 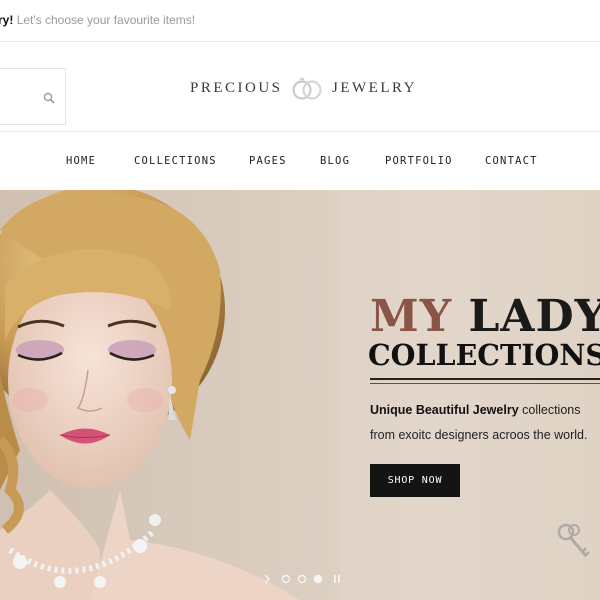 What do you see at coordinates (267, 579) in the screenshot?
I see `slider-prev-arrow-icon` at bounding box center [267, 579].